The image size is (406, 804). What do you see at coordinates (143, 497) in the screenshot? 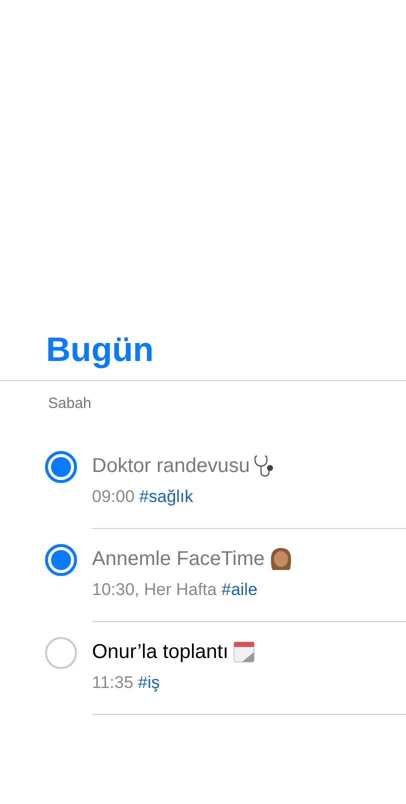
I see `reminder-details: 09:00 #sağlık` at bounding box center [143, 497].